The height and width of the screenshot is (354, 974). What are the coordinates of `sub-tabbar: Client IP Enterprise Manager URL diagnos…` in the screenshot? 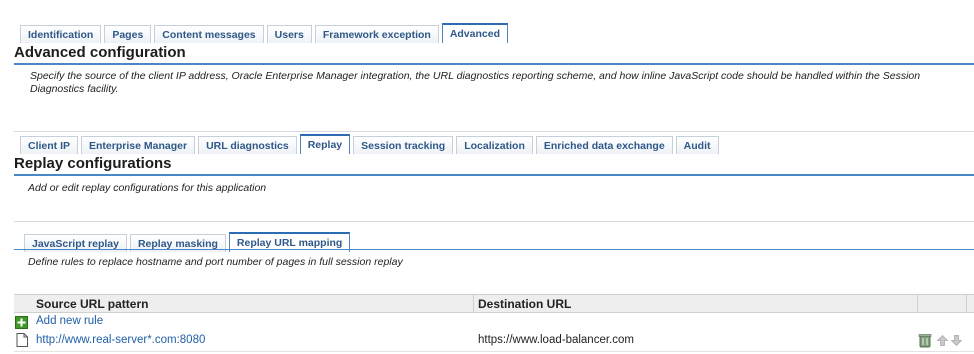 It's located at (371, 144).